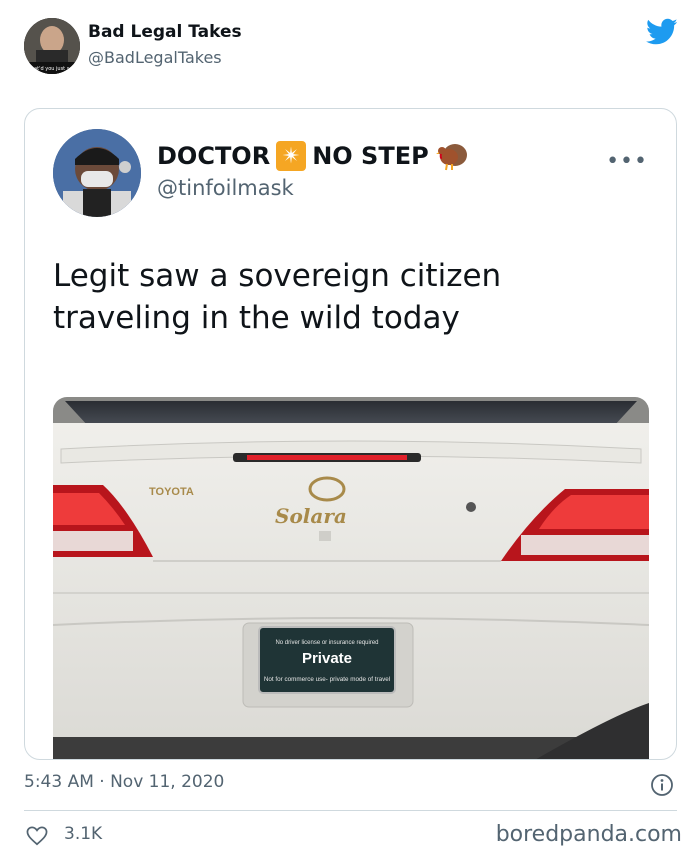 This screenshot has width=700, height=864. Describe the element at coordinates (83, 834) in the screenshot. I see `like-count: 3.1K` at that location.